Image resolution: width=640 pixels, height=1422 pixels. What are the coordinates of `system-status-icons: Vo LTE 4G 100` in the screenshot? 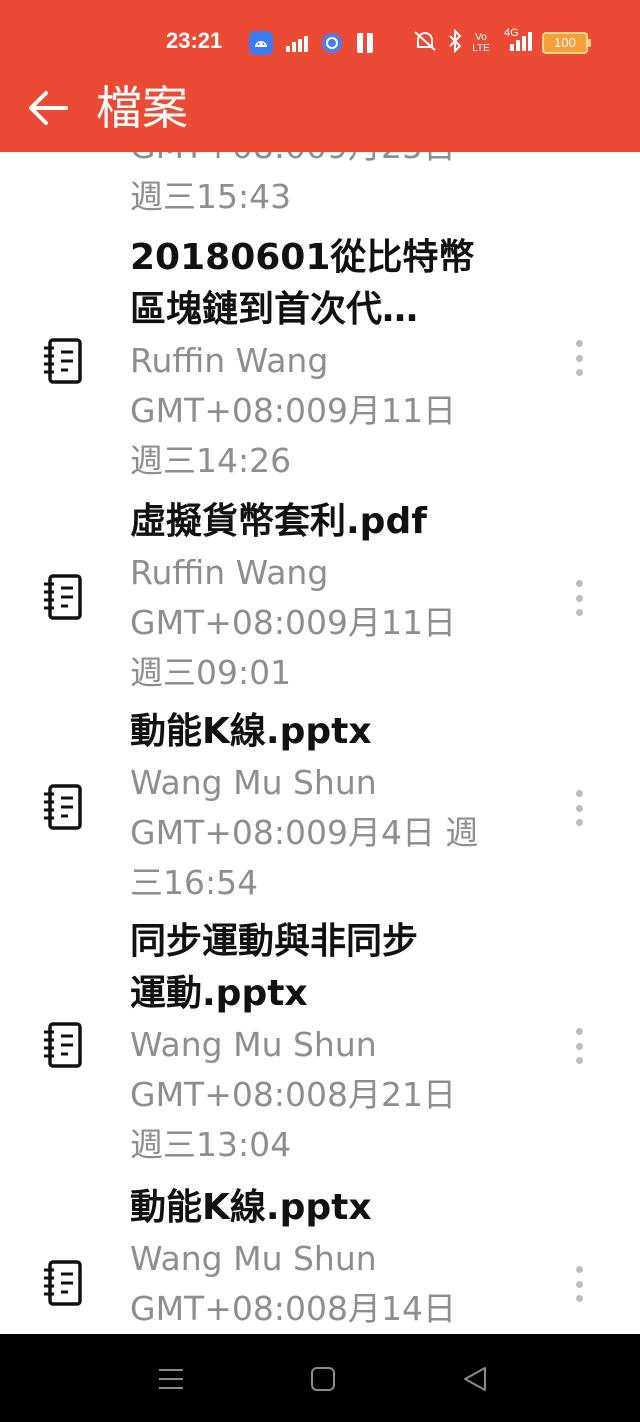 It's located at (501, 42).